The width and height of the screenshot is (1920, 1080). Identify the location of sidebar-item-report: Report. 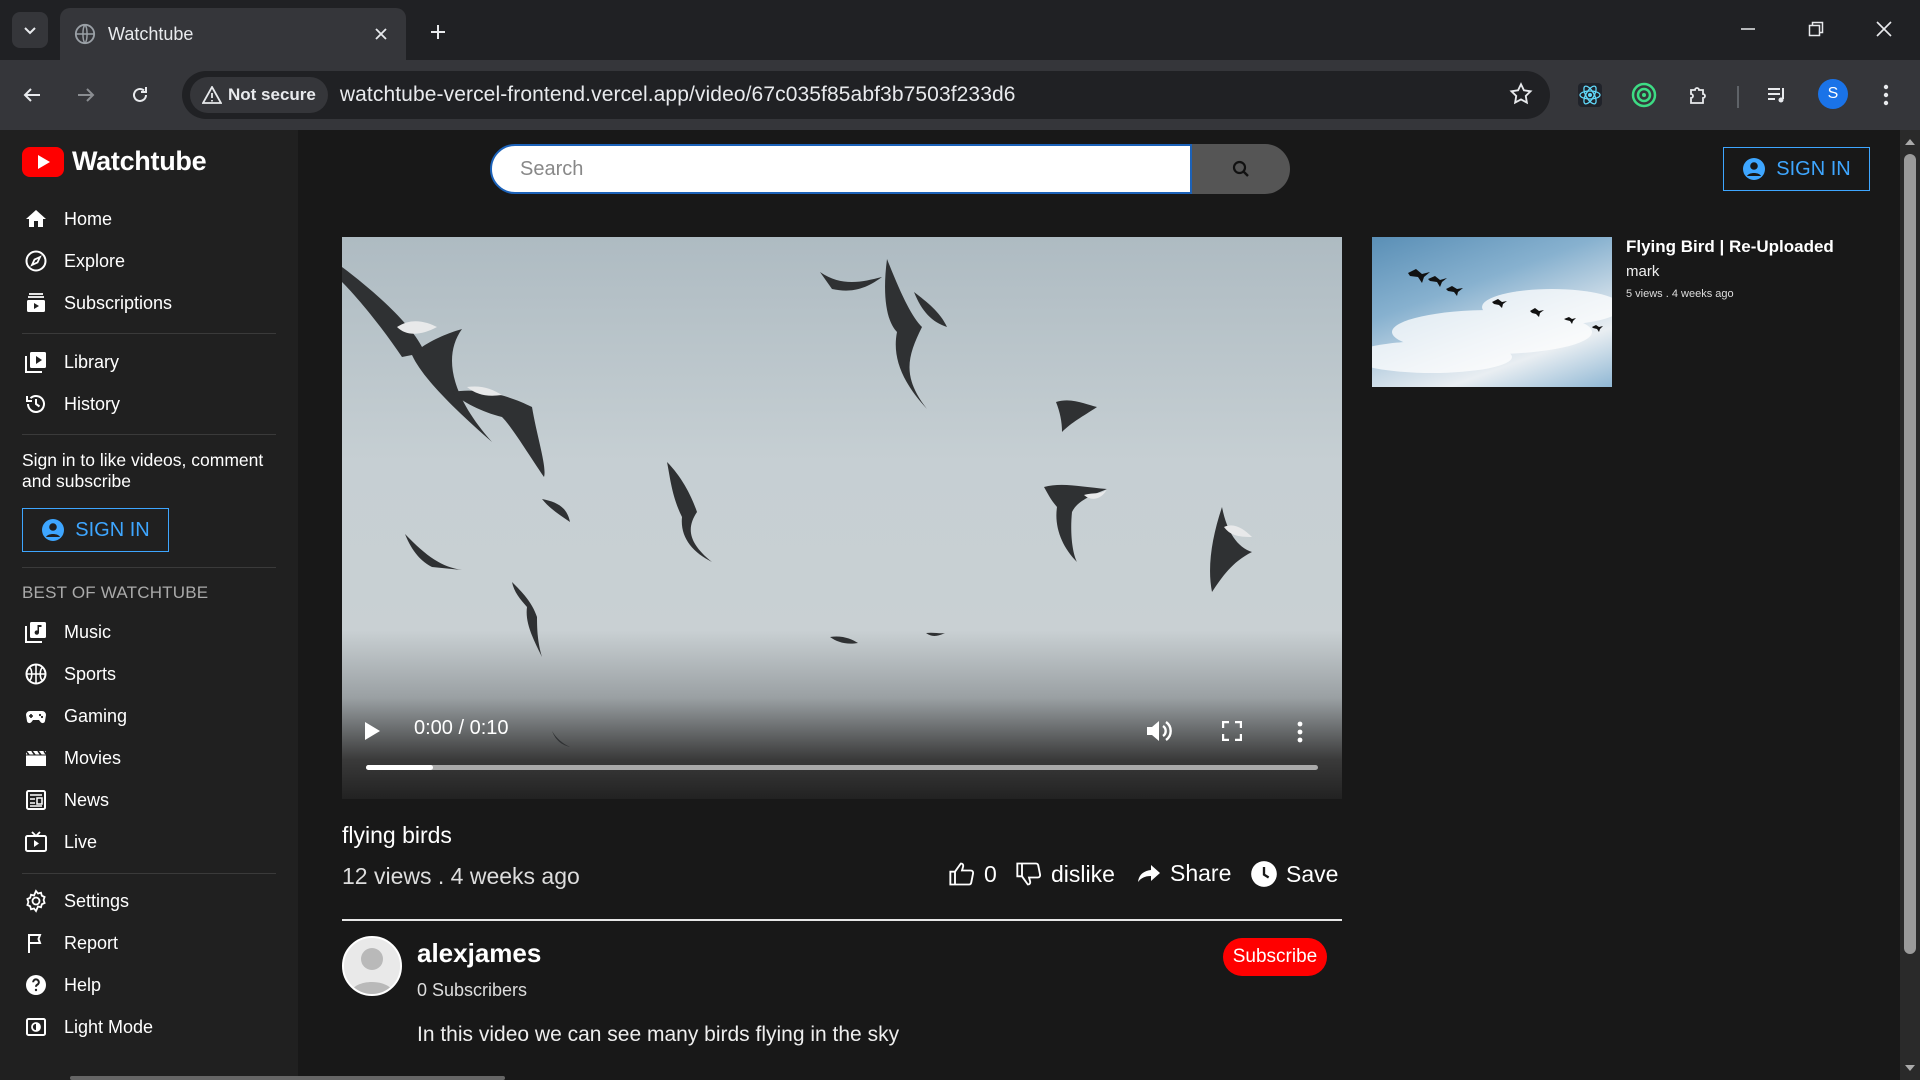
(71, 943).